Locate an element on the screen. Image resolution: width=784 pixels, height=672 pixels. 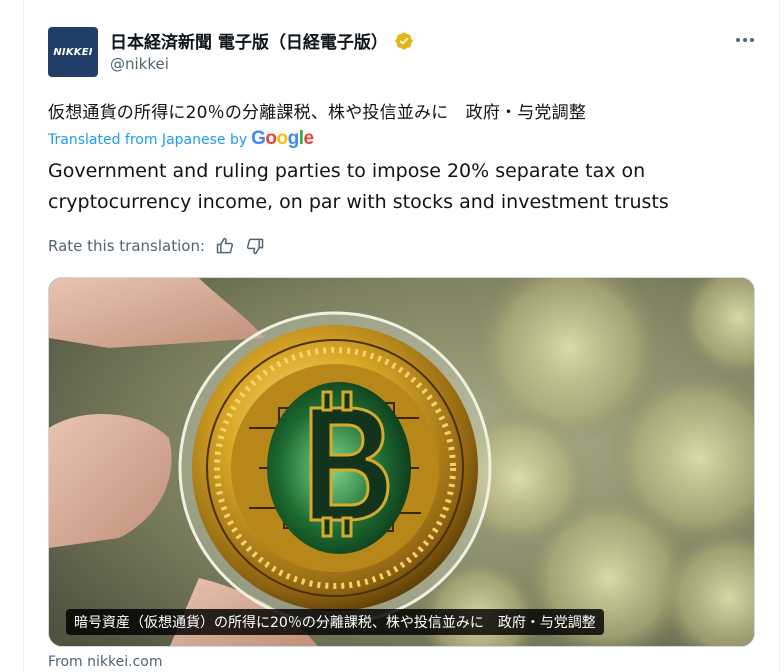
google-logo: Google is located at coordinates (282, 138).